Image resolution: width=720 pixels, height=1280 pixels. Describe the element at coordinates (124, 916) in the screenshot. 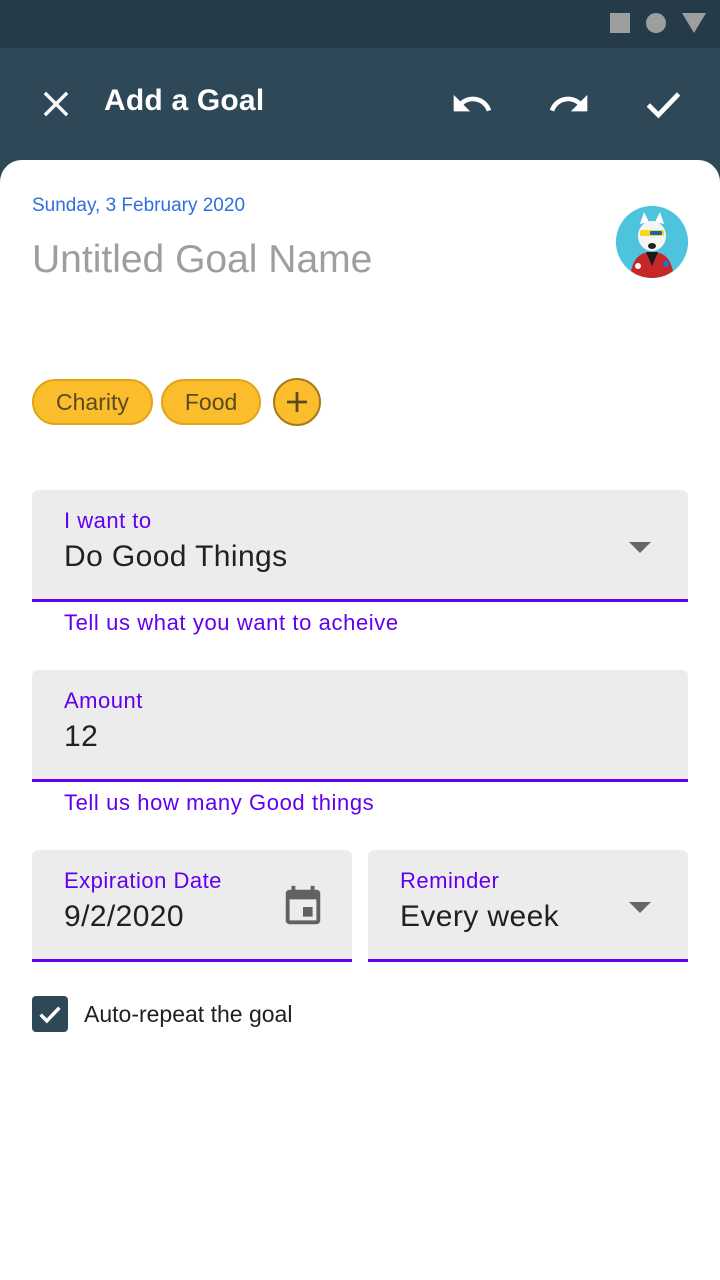

I see `expiration-value: 9/2/2020` at that location.